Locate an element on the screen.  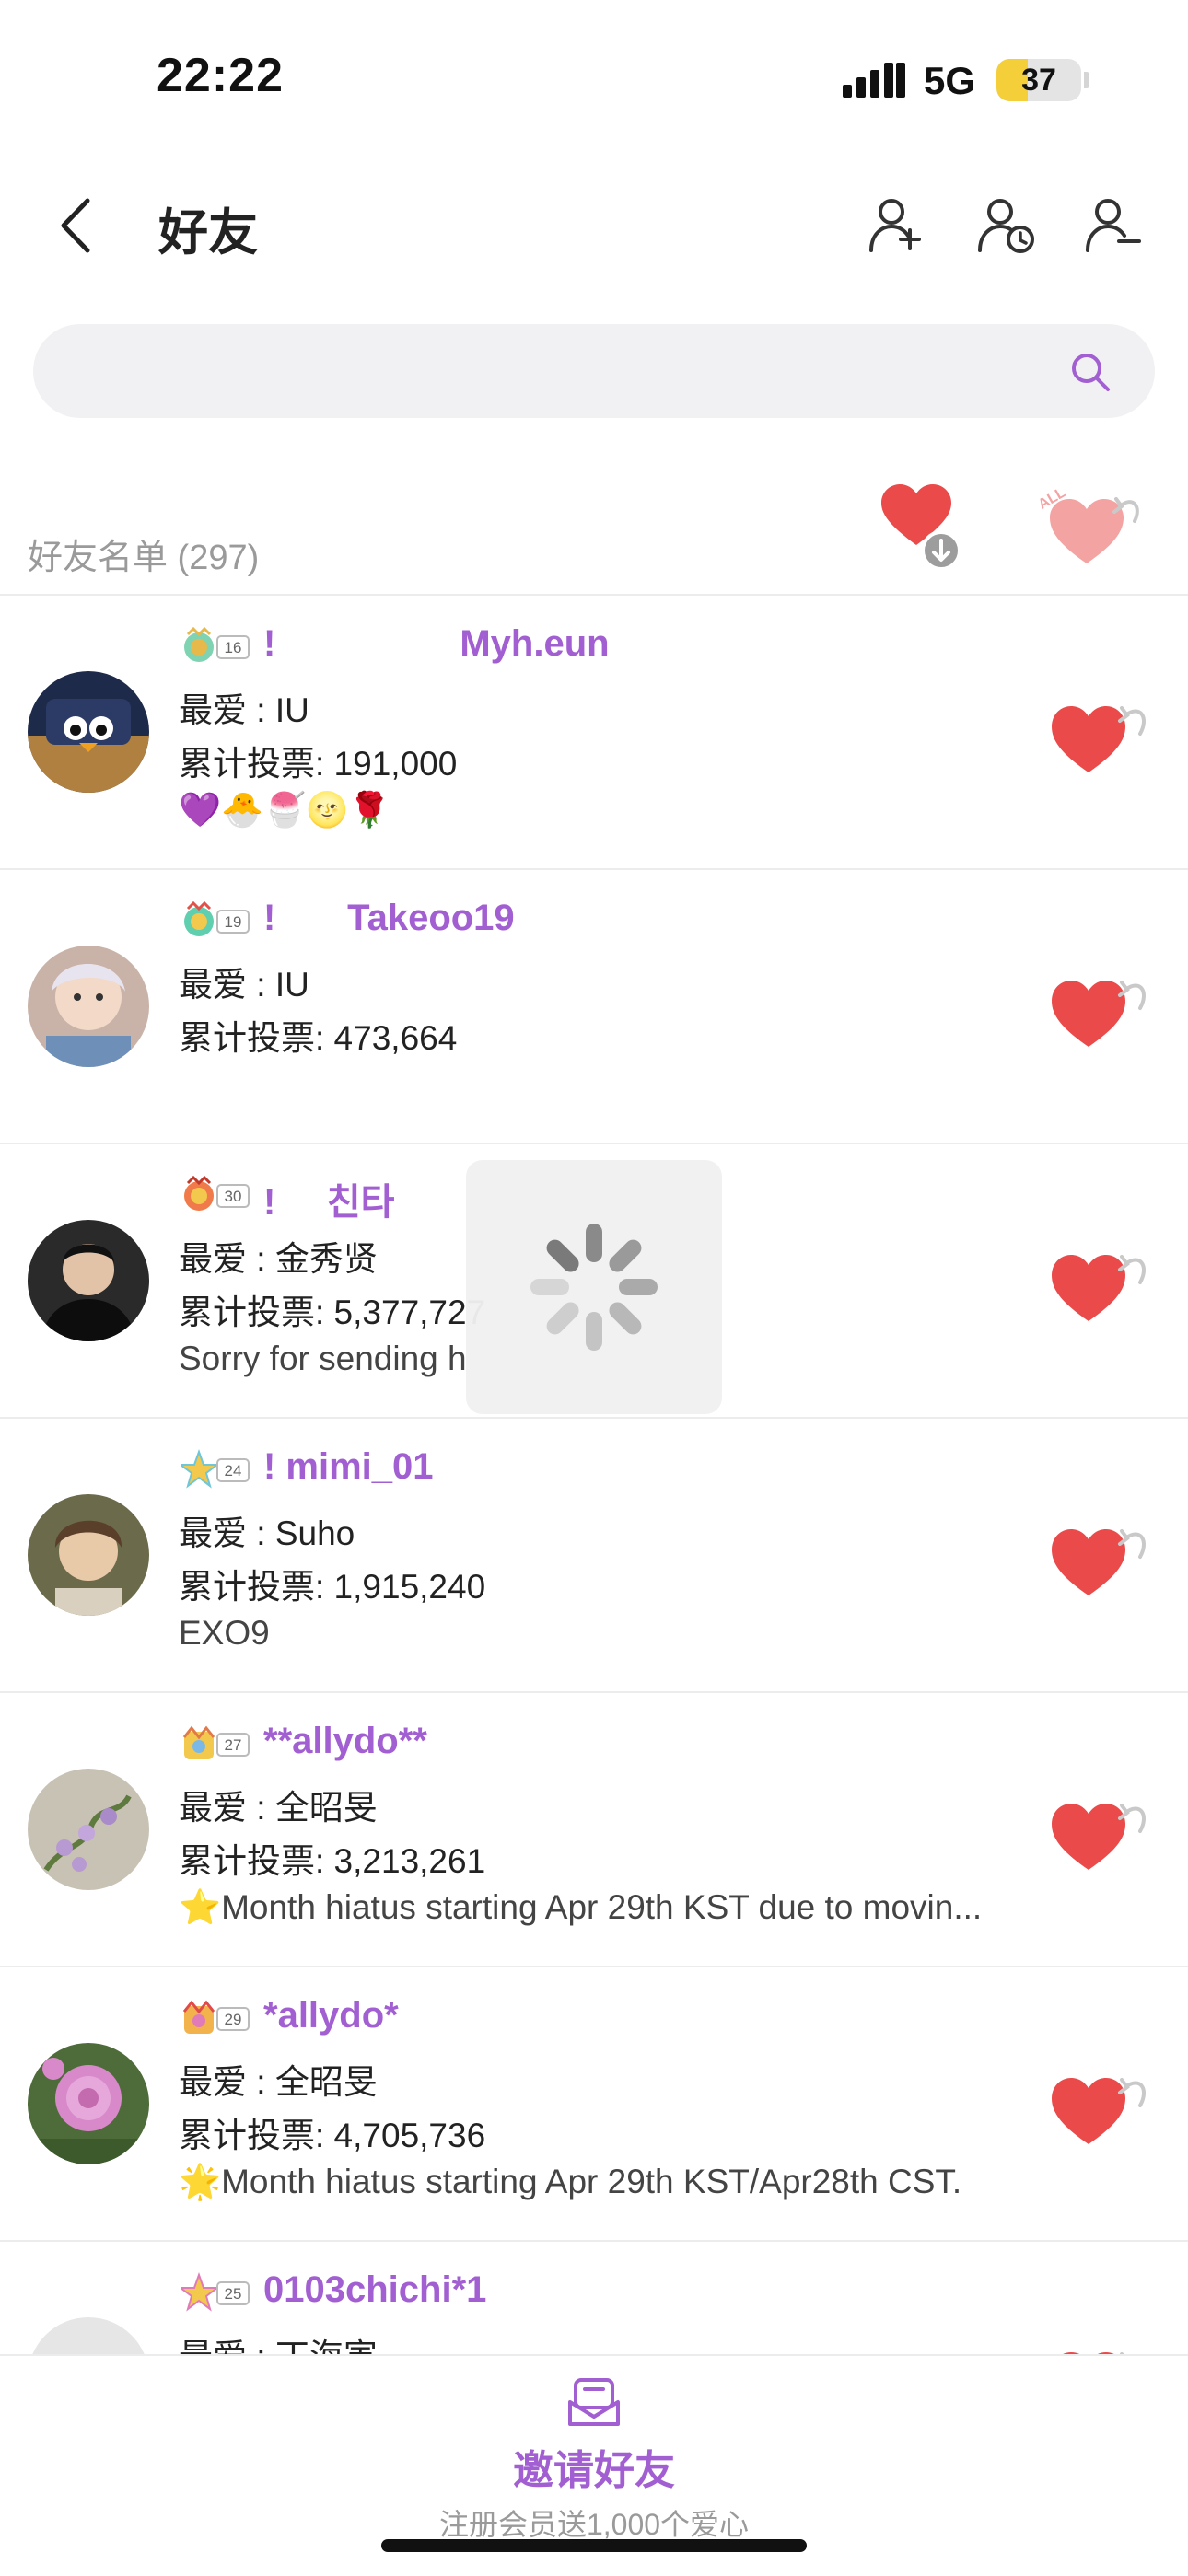
invite-letter-icon is located at coordinates (594, 2402).